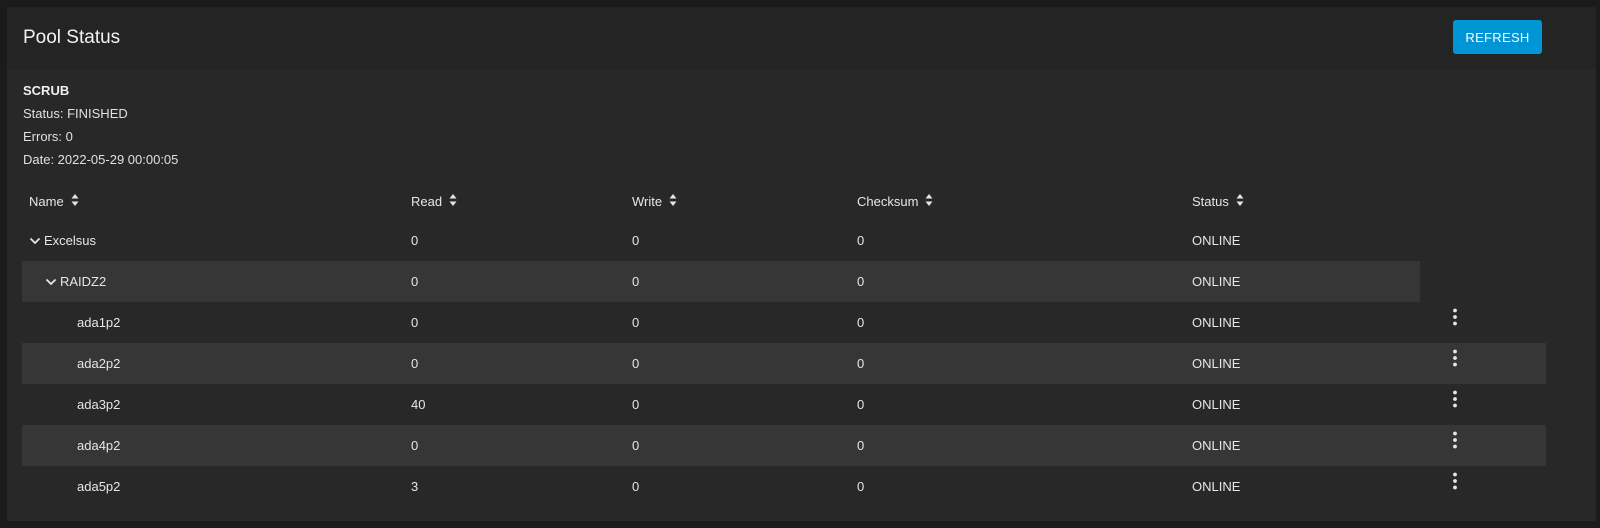 This screenshot has height=528, width=1600. What do you see at coordinates (67, 281) in the screenshot?
I see `row-name-cell: RAIDZ2` at bounding box center [67, 281].